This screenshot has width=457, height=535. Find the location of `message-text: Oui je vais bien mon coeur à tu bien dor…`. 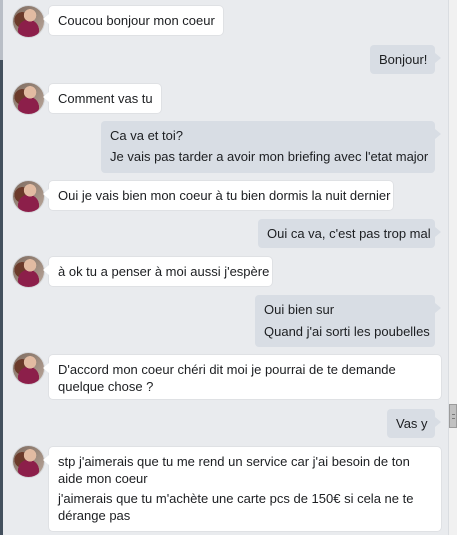

message-text: Oui je vais bien mon coeur à tu bien dor… is located at coordinates (224, 195).